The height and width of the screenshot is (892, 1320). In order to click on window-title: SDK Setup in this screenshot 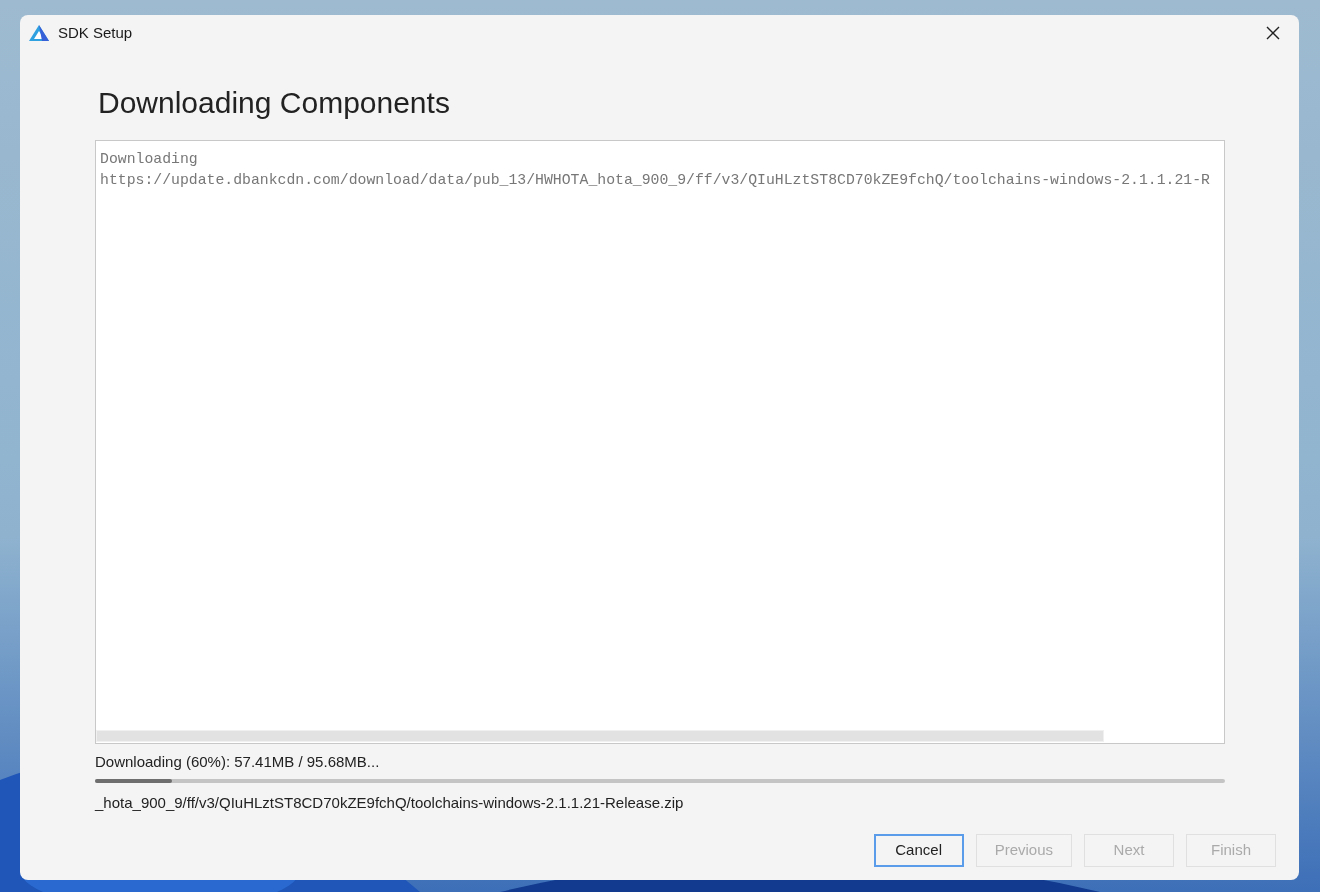, I will do `click(95, 32)`.